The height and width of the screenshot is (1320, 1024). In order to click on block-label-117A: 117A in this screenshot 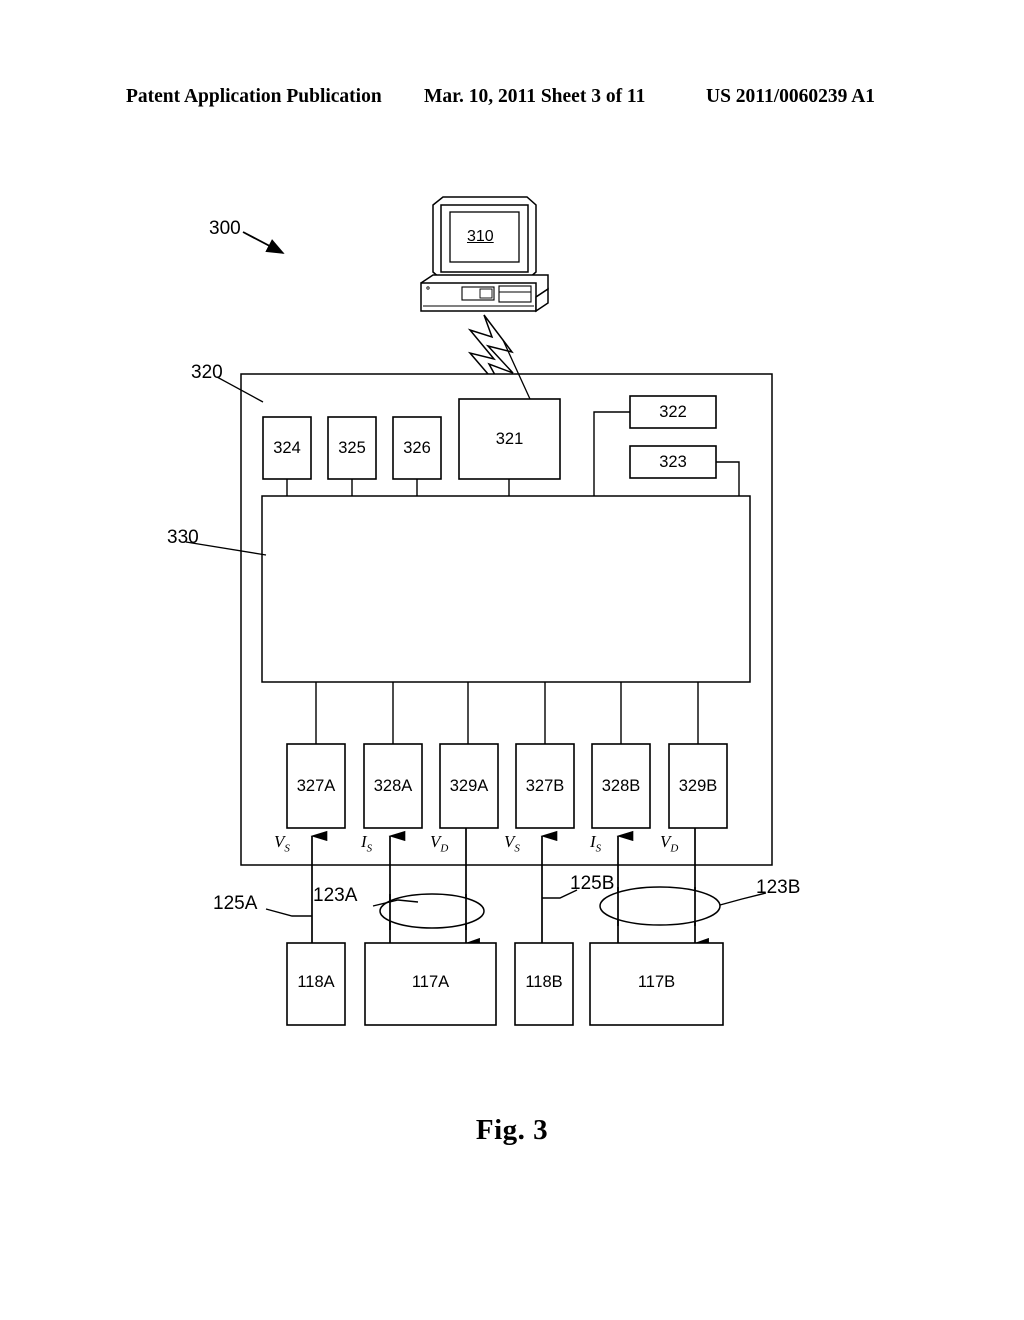, I will do `click(430, 982)`.